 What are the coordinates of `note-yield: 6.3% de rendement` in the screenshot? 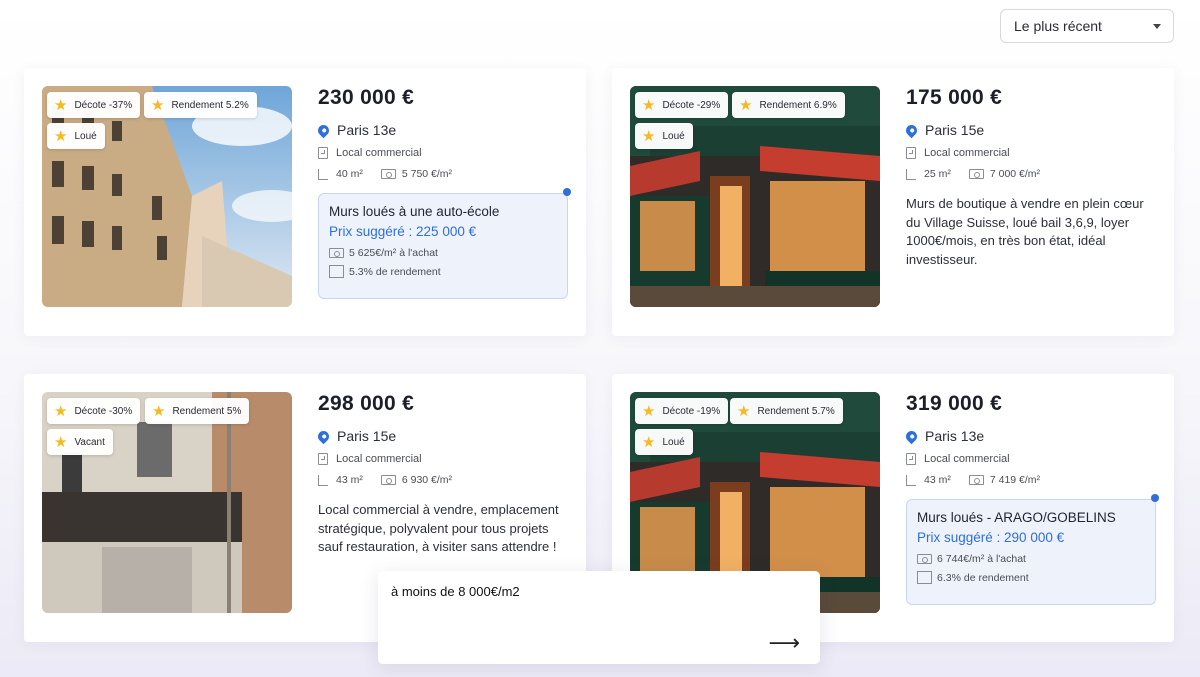 It's located at (983, 577).